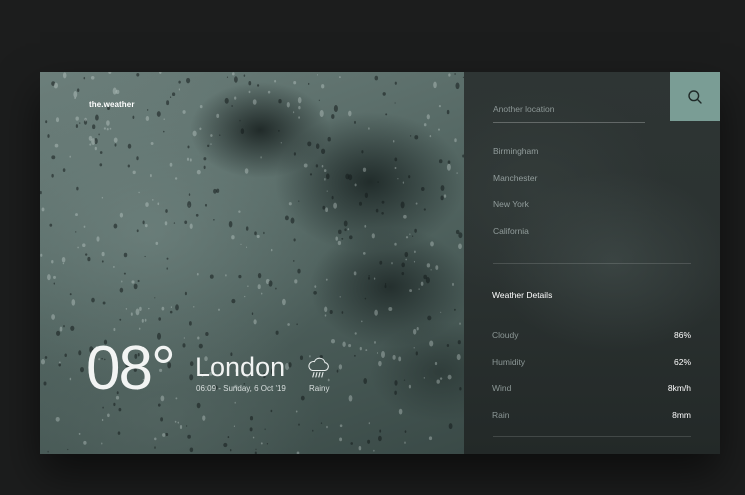 The height and width of the screenshot is (495, 745). I want to click on detail-row-wind: Wind 8km/h, so click(591, 396).